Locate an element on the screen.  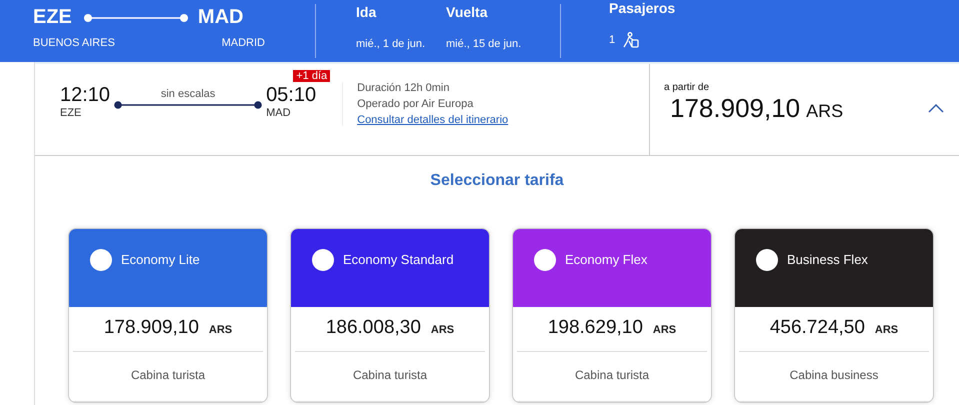
fare-price: 178.909,10 is located at coordinates (151, 328).